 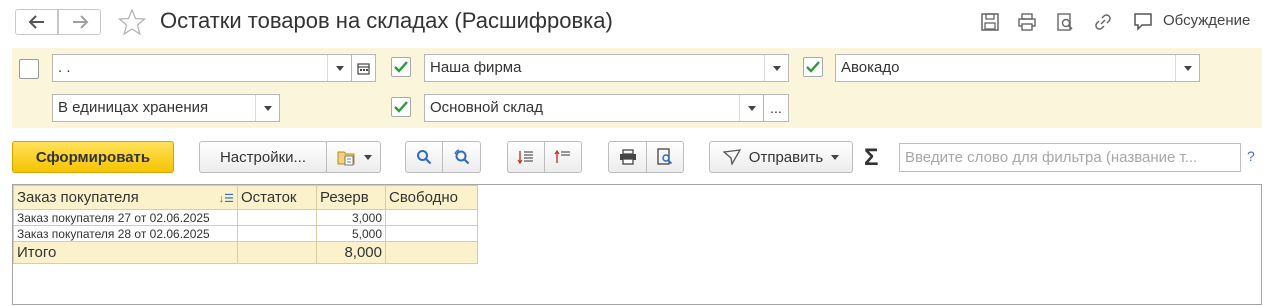 I want to click on favorite-star-icon, so click(x=132, y=22).